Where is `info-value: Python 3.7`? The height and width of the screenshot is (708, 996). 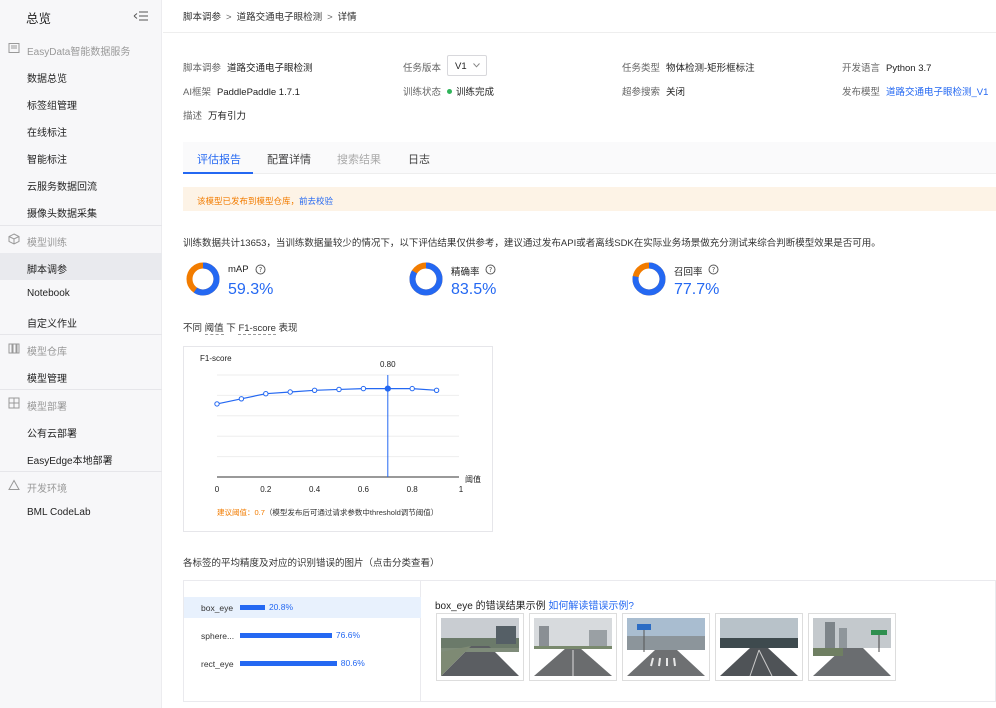 info-value: Python 3.7 is located at coordinates (909, 68).